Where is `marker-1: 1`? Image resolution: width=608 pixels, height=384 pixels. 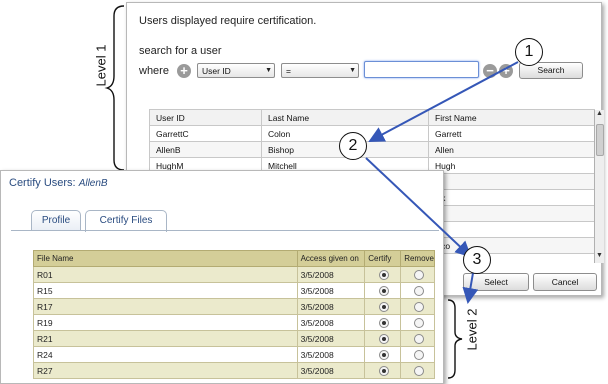
marker-1: 1 is located at coordinates (529, 52).